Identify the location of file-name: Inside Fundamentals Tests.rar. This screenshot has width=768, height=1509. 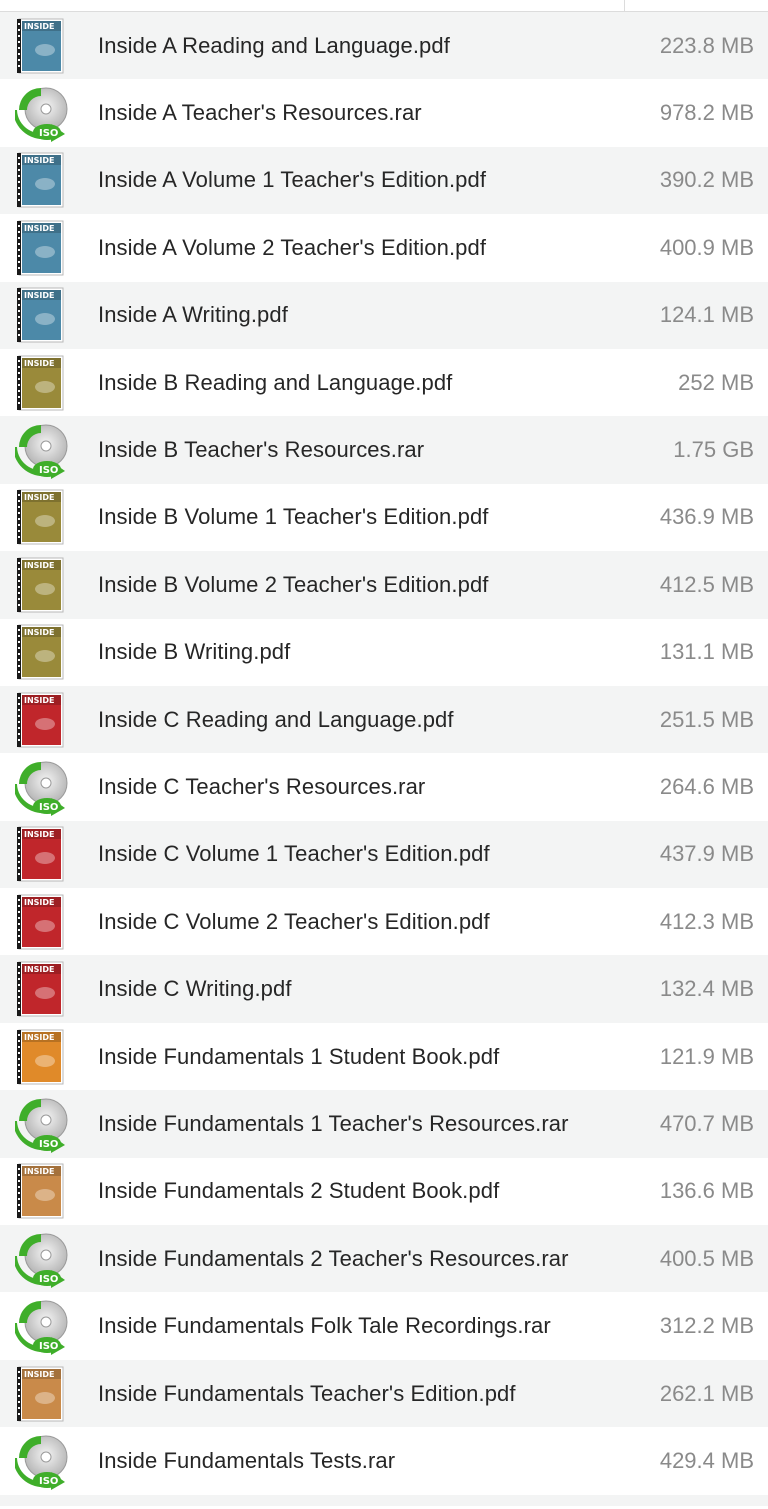
(247, 1460).